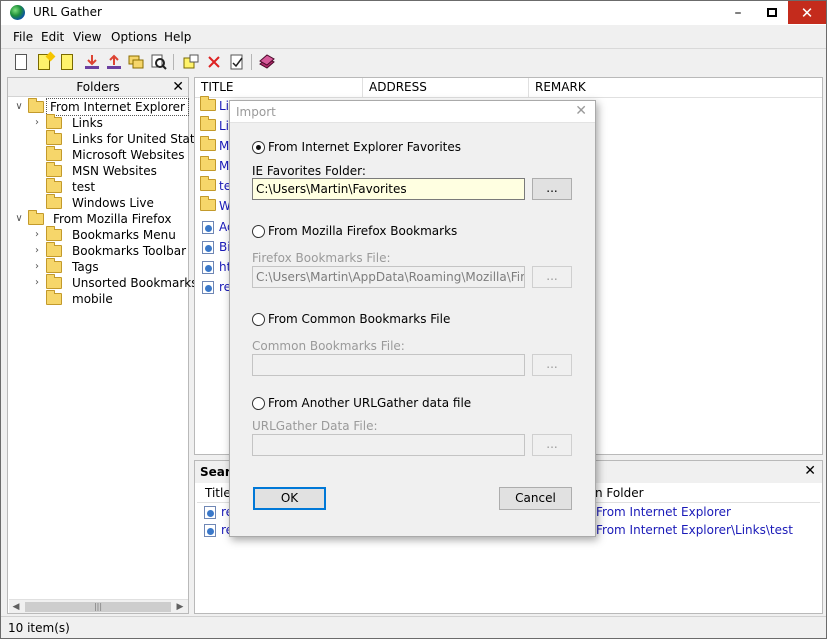 Image resolution: width=827 pixels, height=639 pixels. What do you see at coordinates (446, 88) in the screenshot?
I see `column-header-address: ADDRESS` at bounding box center [446, 88].